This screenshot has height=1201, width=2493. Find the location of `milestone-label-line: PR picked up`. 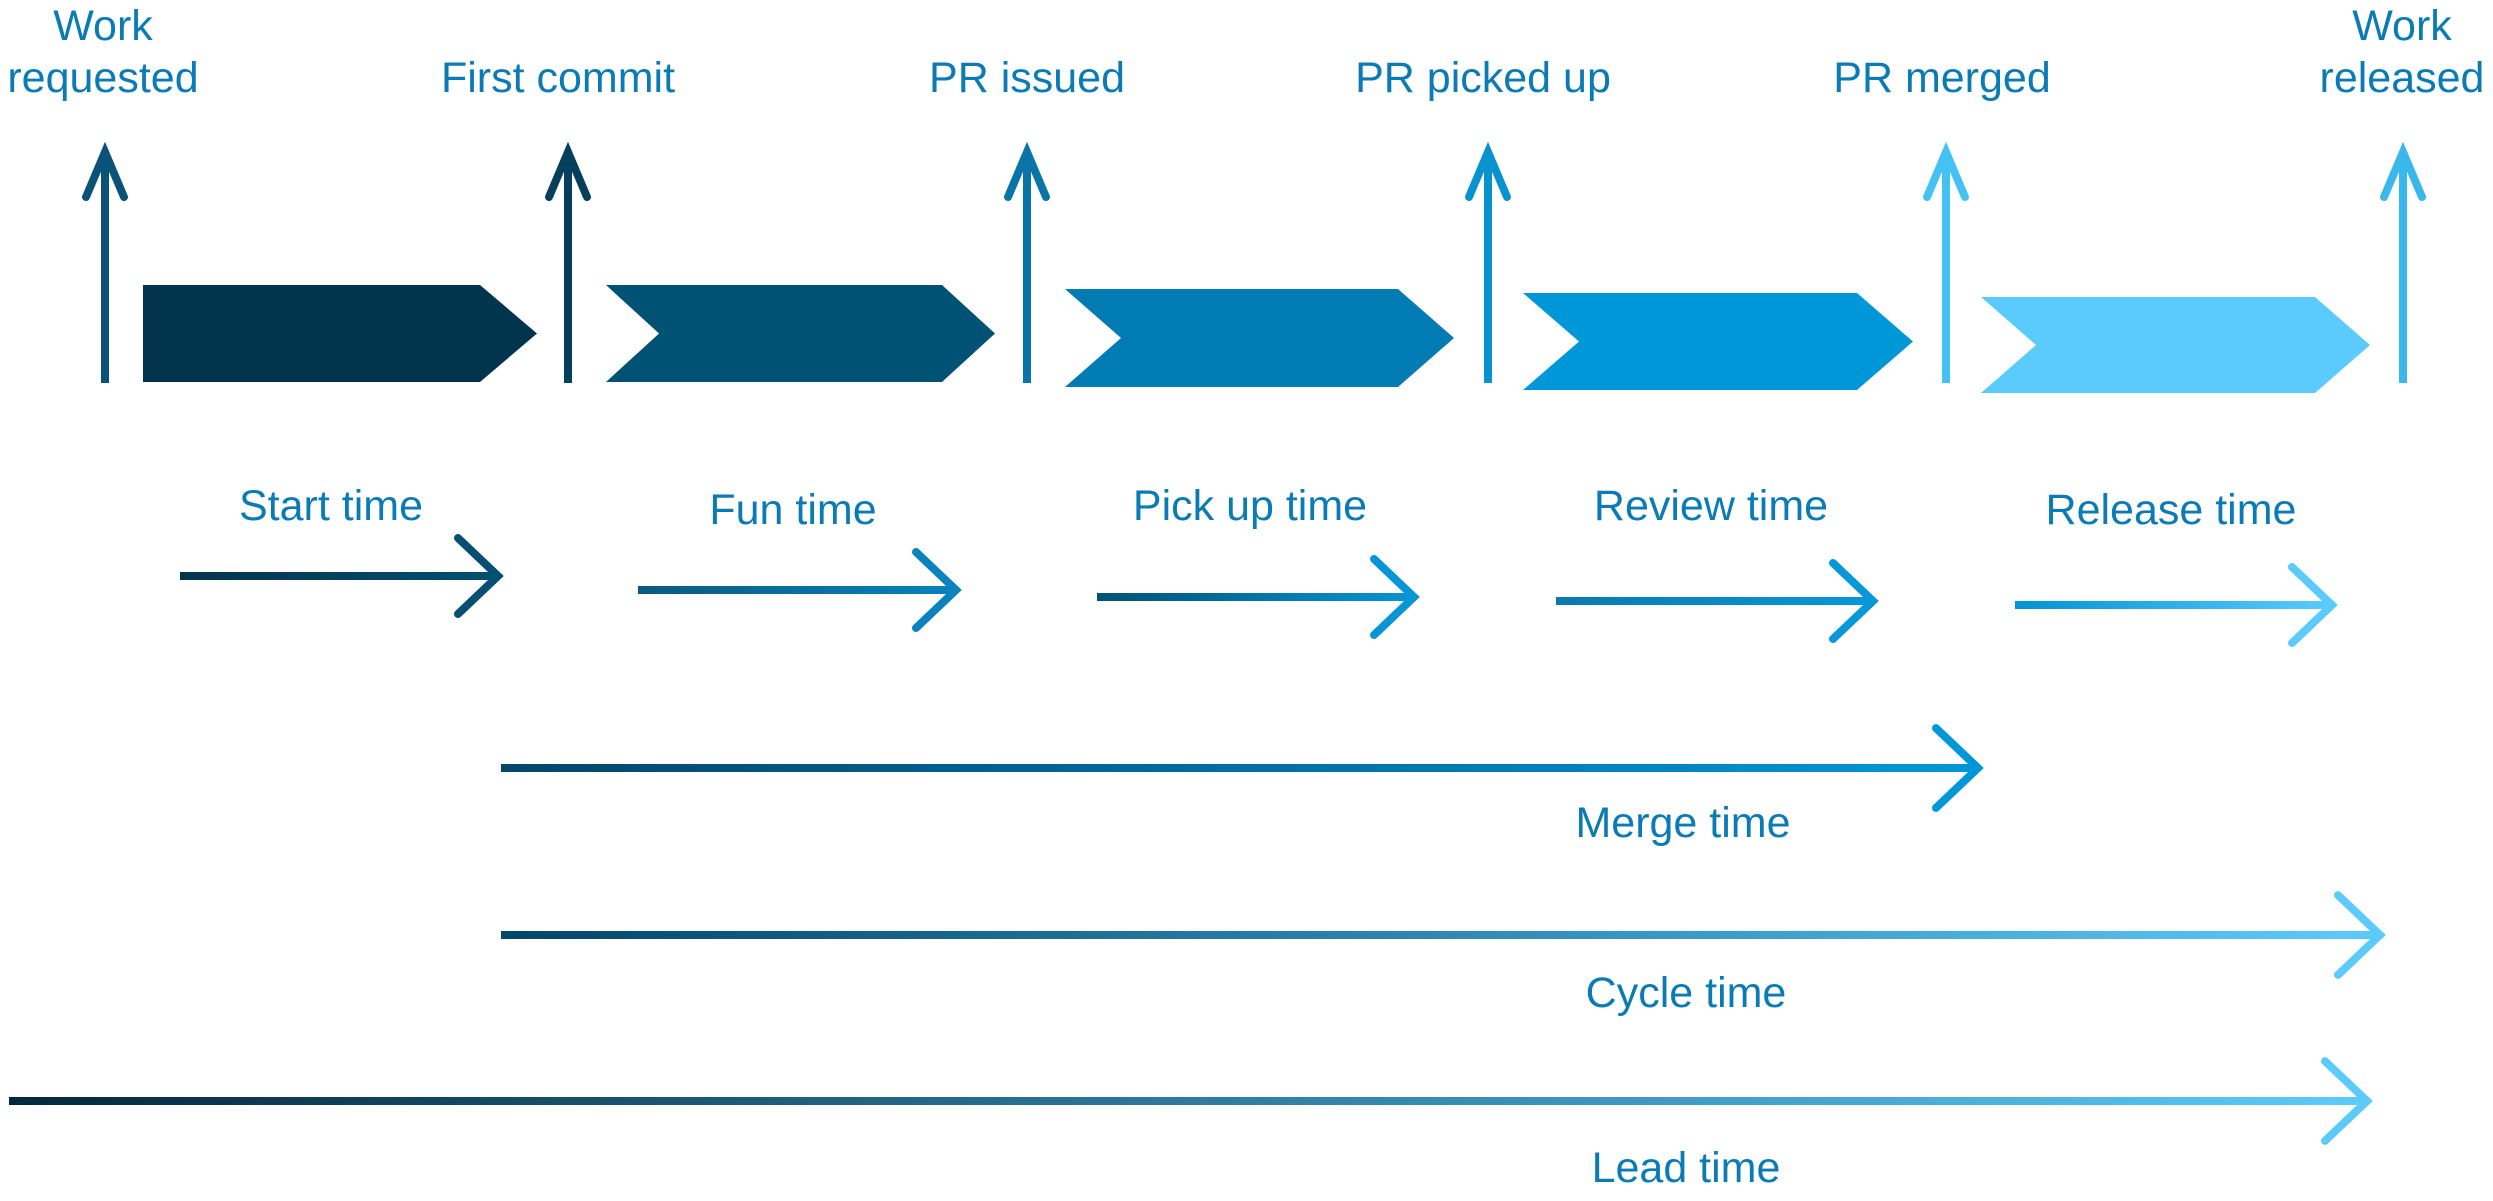

milestone-label-line: PR picked up is located at coordinates (1483, 78).